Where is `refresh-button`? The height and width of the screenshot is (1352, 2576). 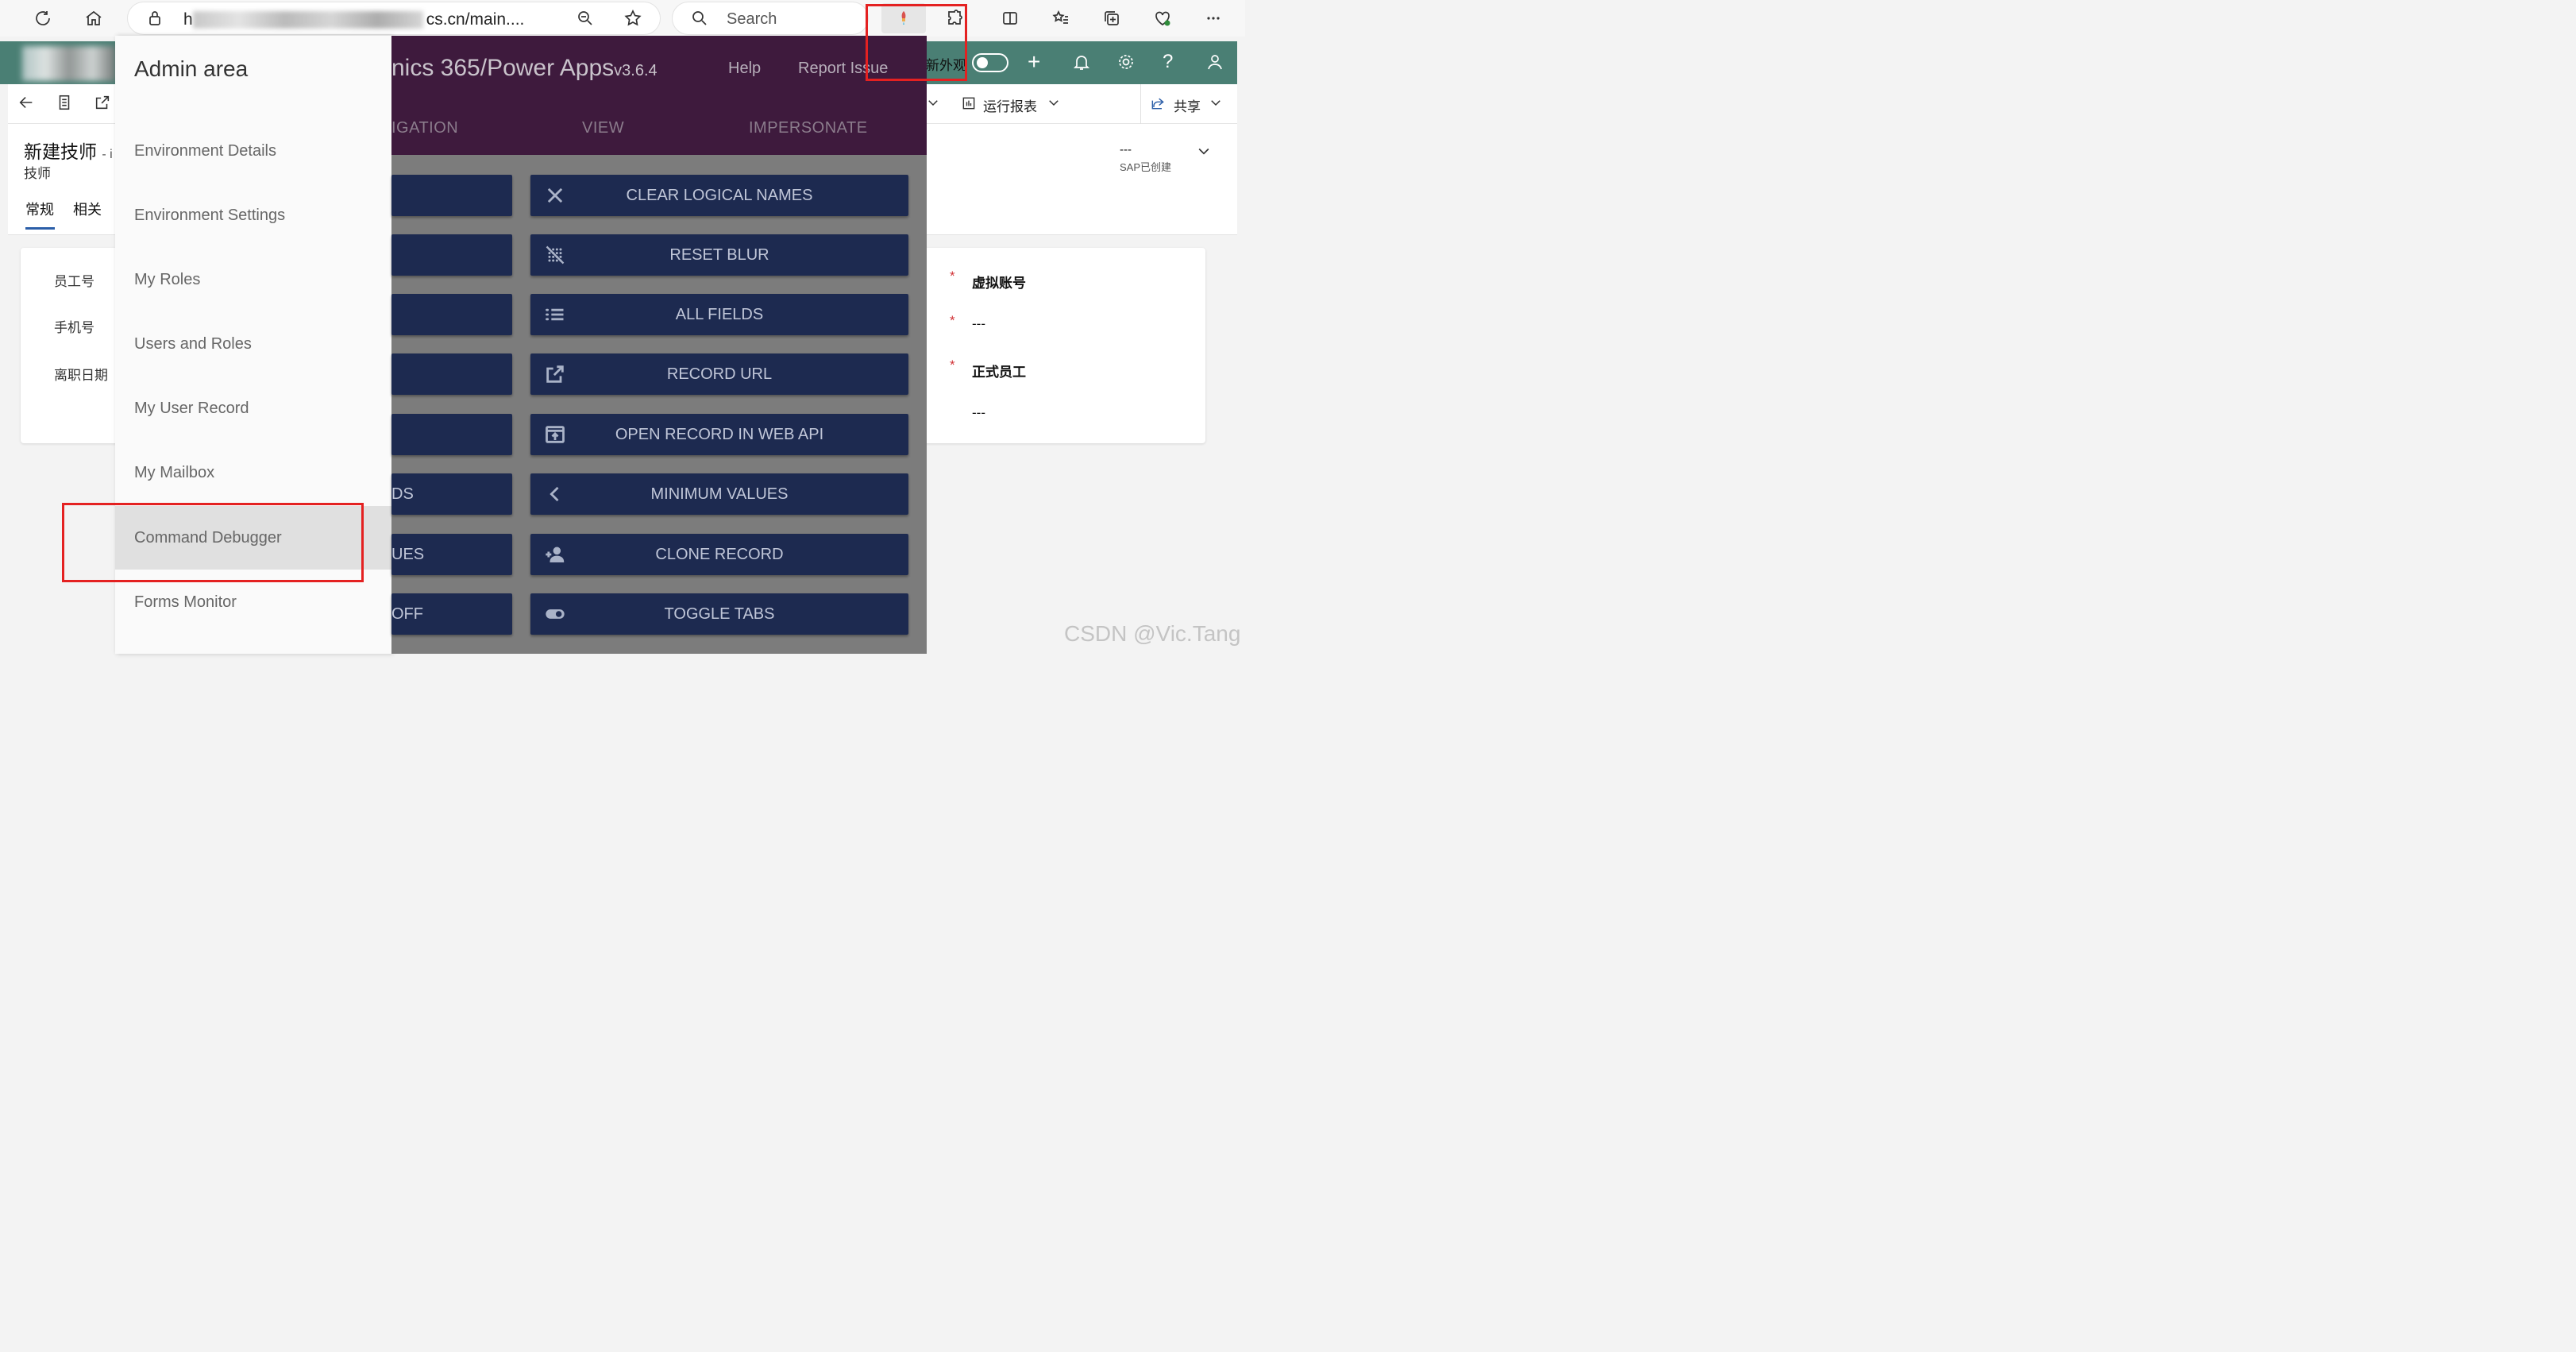
refresh-button is located at coordinates (43, 18).